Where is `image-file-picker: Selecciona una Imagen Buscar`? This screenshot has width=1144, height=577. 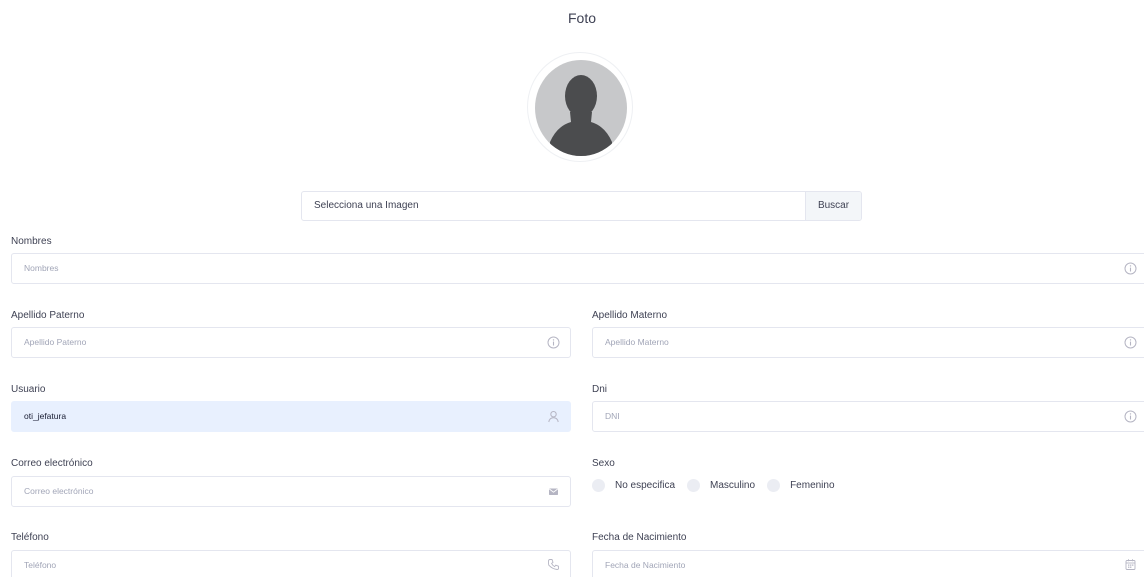 image-file-picker: Selecciona una Imagen Buscar is located at coordinates (581, 206).